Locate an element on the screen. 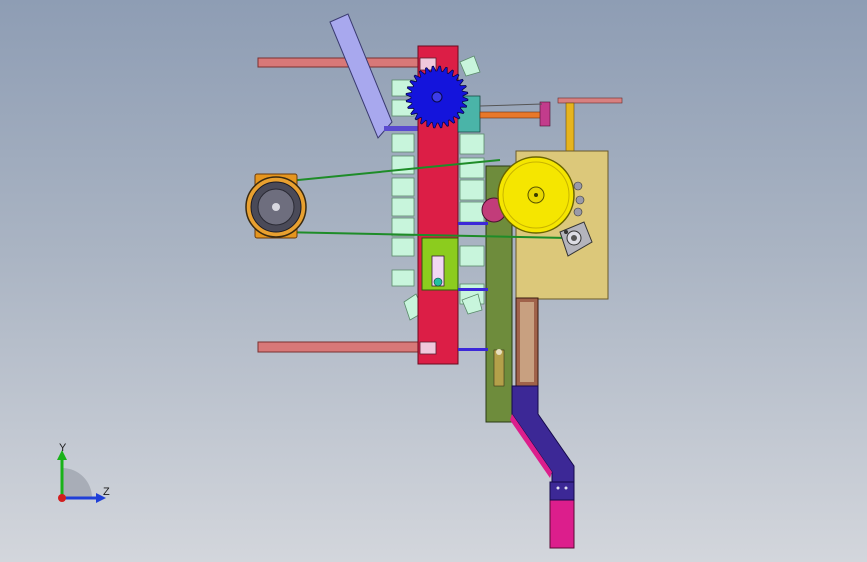 The height and width of the screenshot is (562, 867). top-right-arm is located at coordinates (590, 100).